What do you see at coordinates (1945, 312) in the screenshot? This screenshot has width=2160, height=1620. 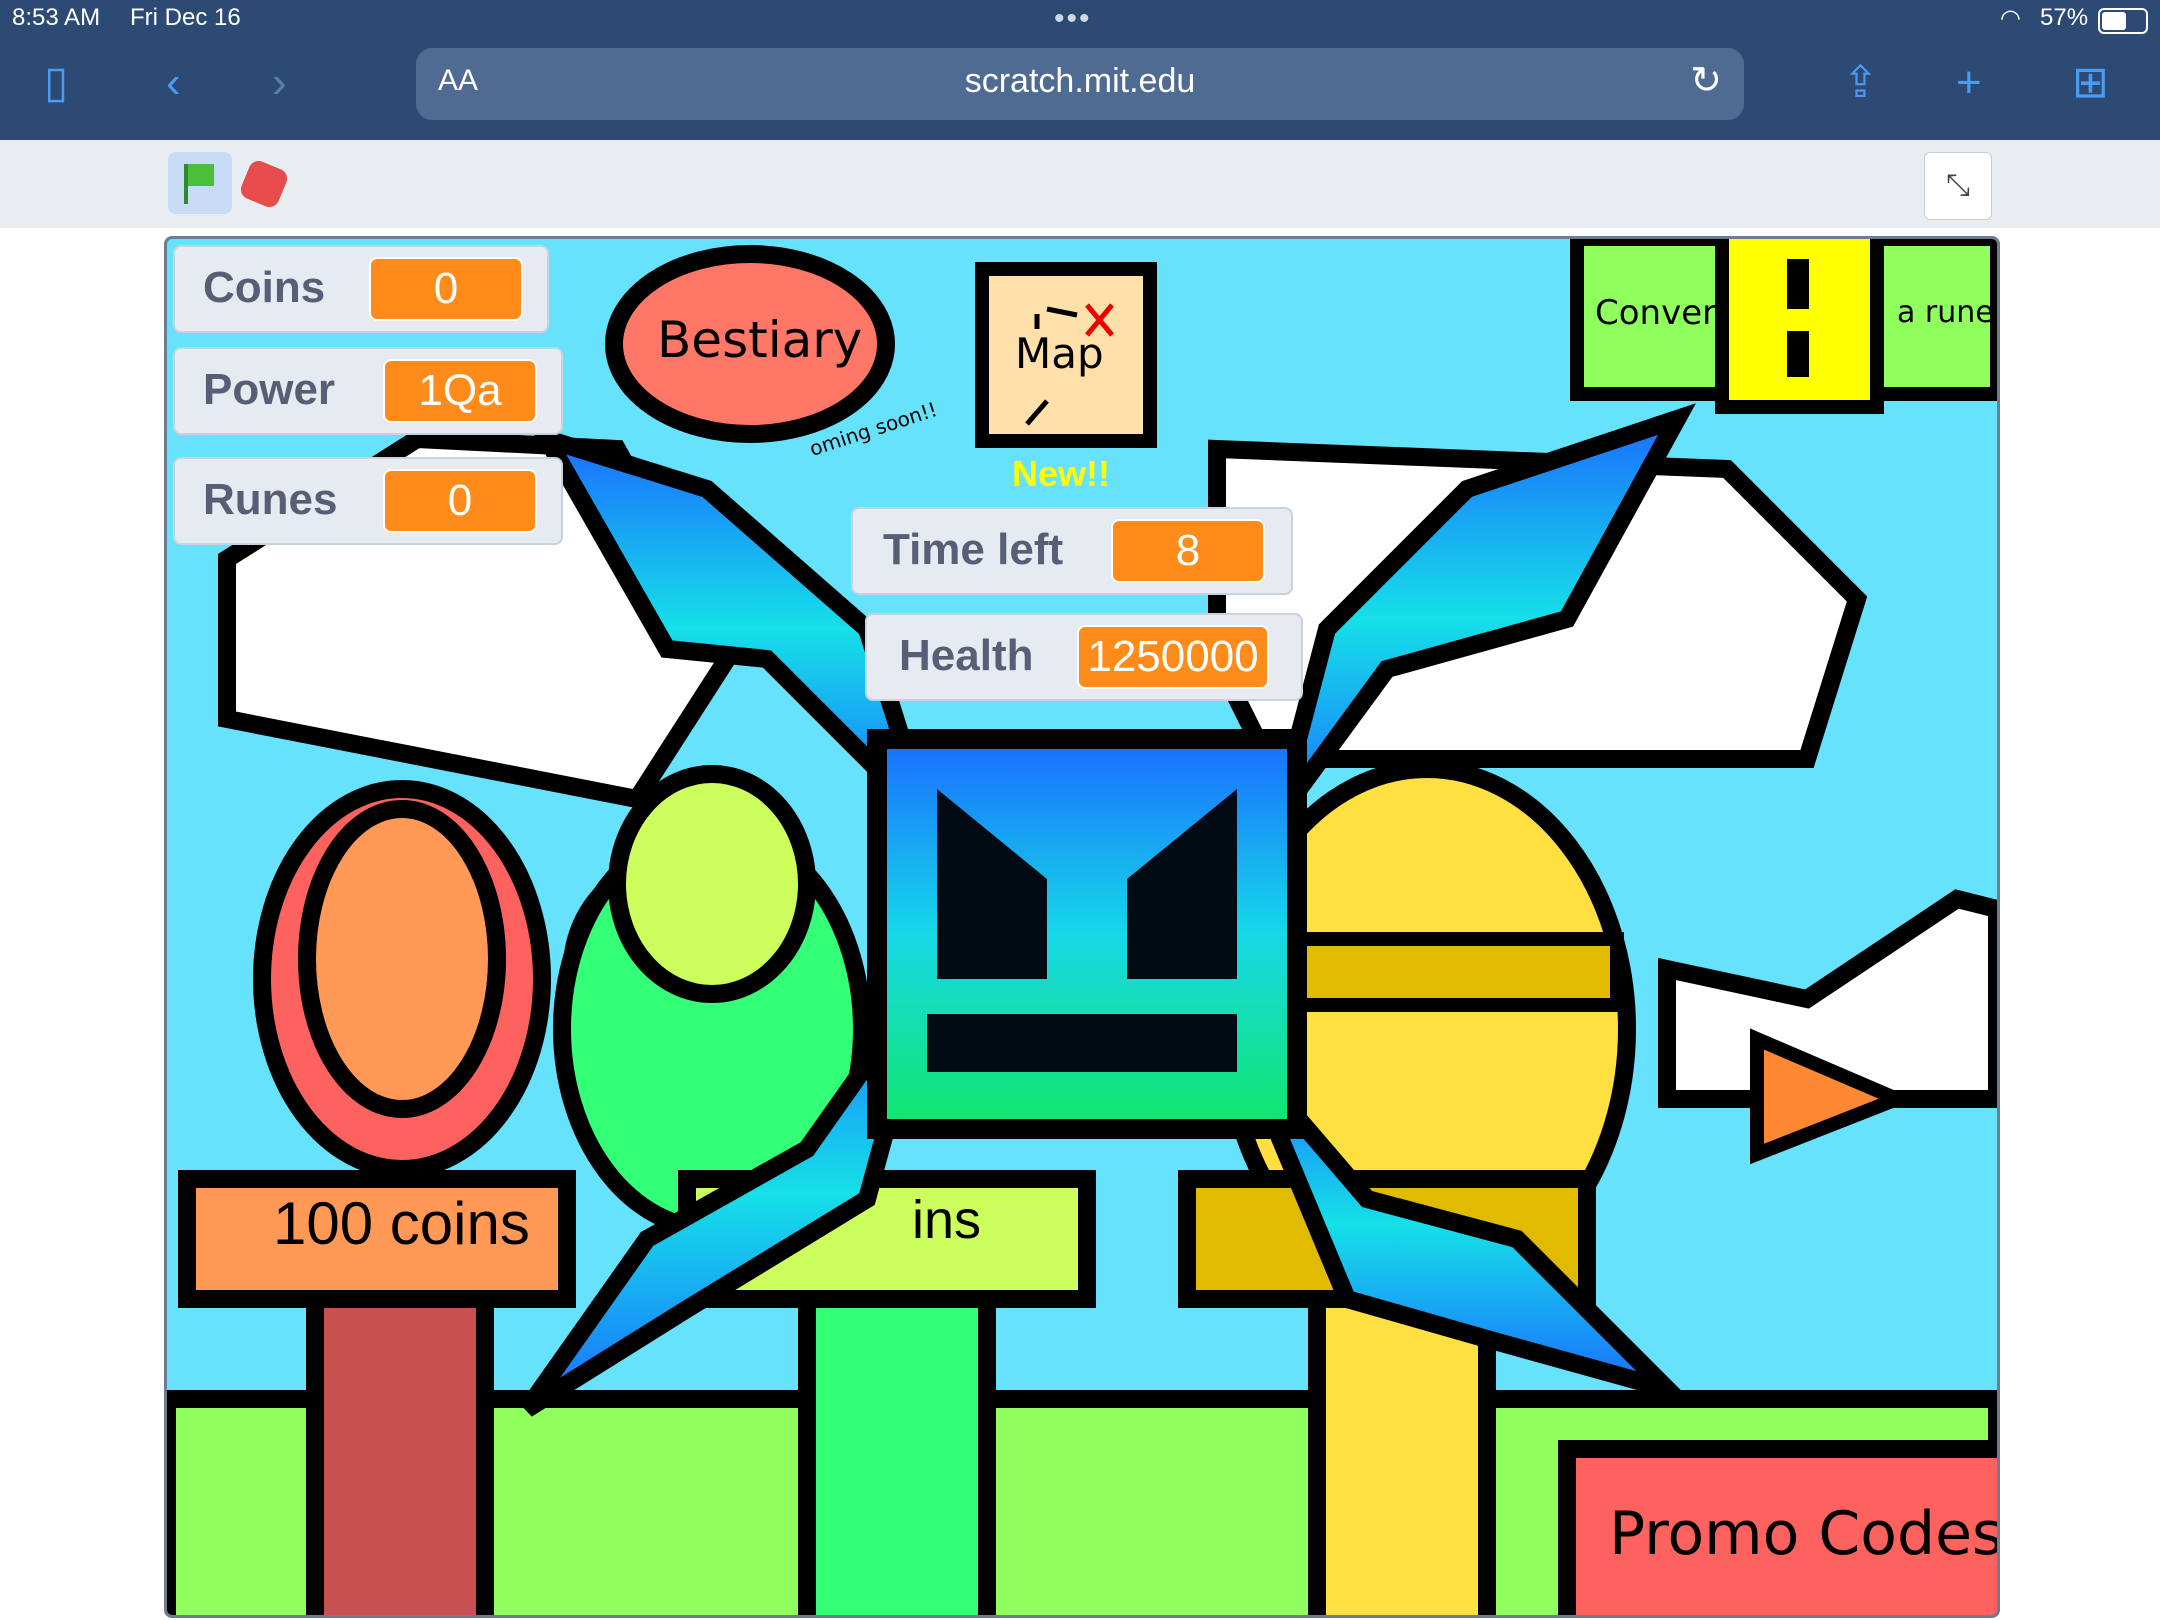 I see `to-rune-label: a rune` at bounding box center [1945, 312].